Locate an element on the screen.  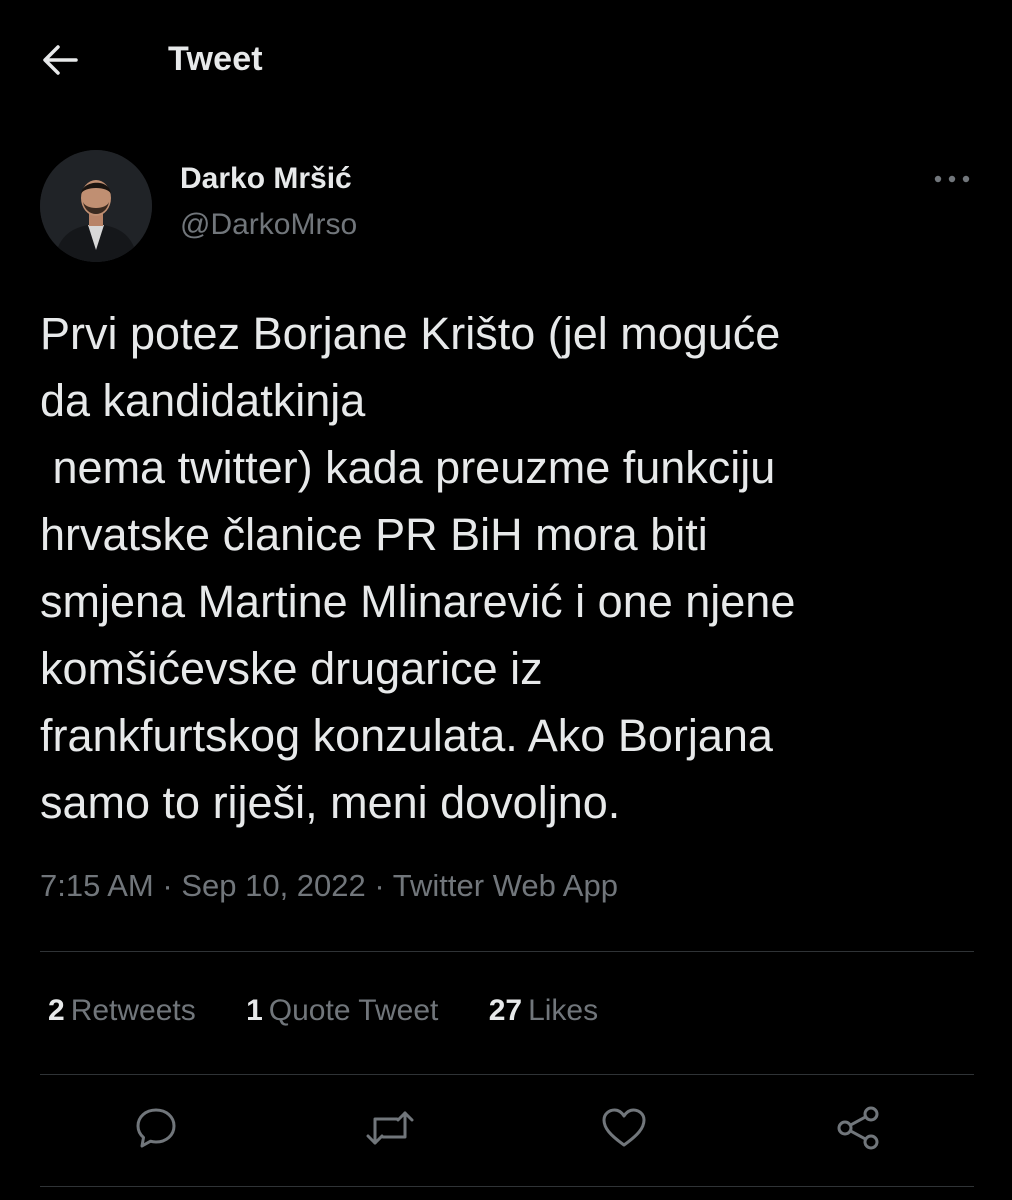
reply-button is located at coordinates (156, 1130).